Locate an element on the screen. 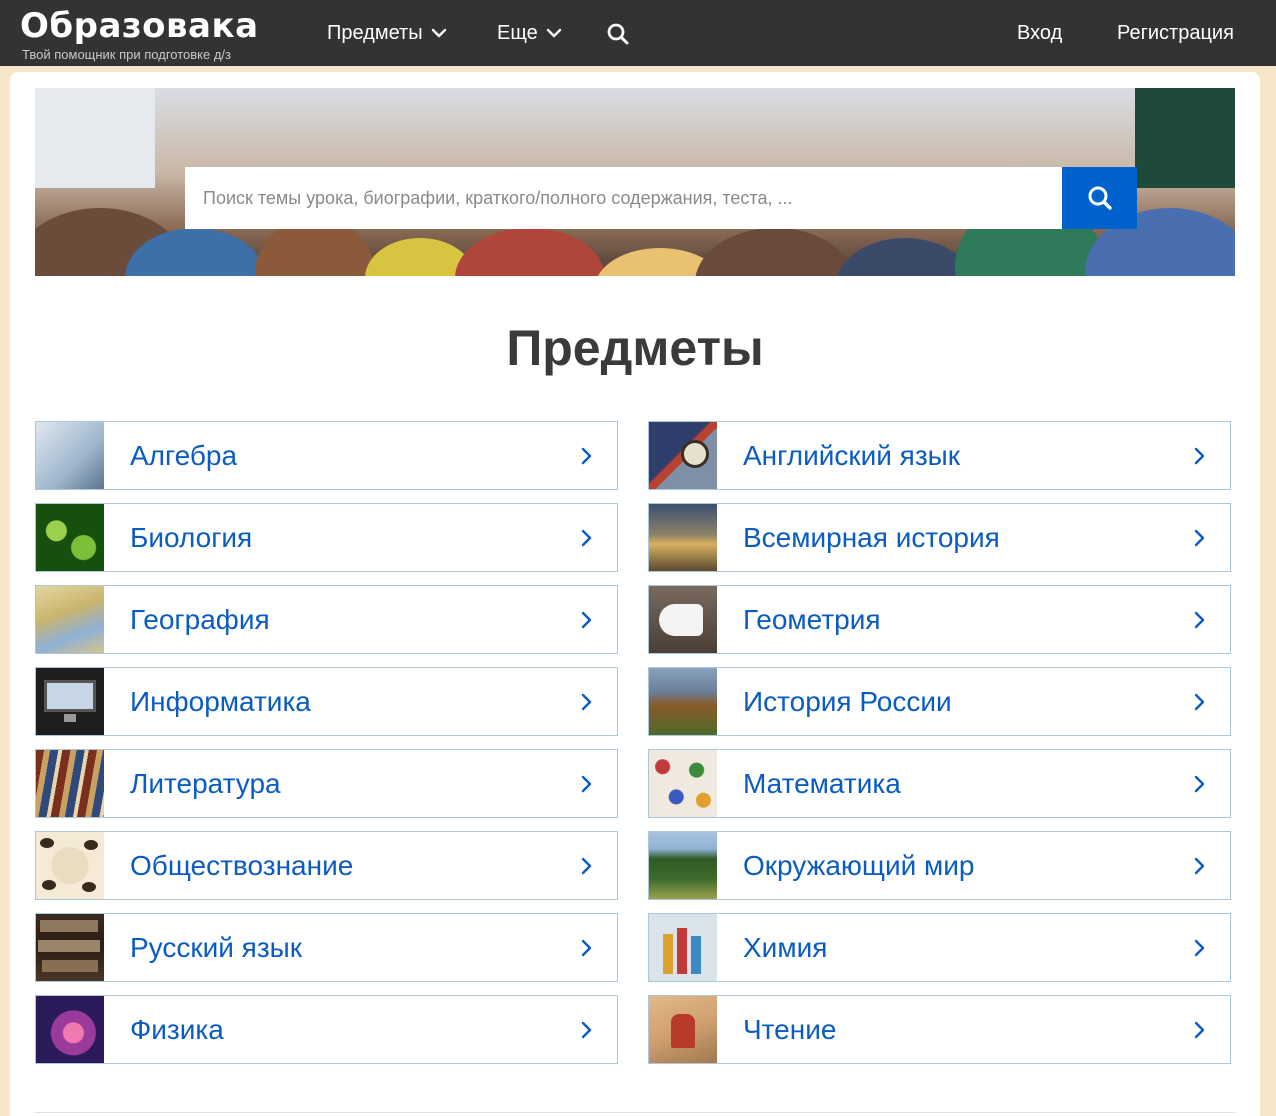  nav-more-label: Еще is located at coordinates (517, 33).